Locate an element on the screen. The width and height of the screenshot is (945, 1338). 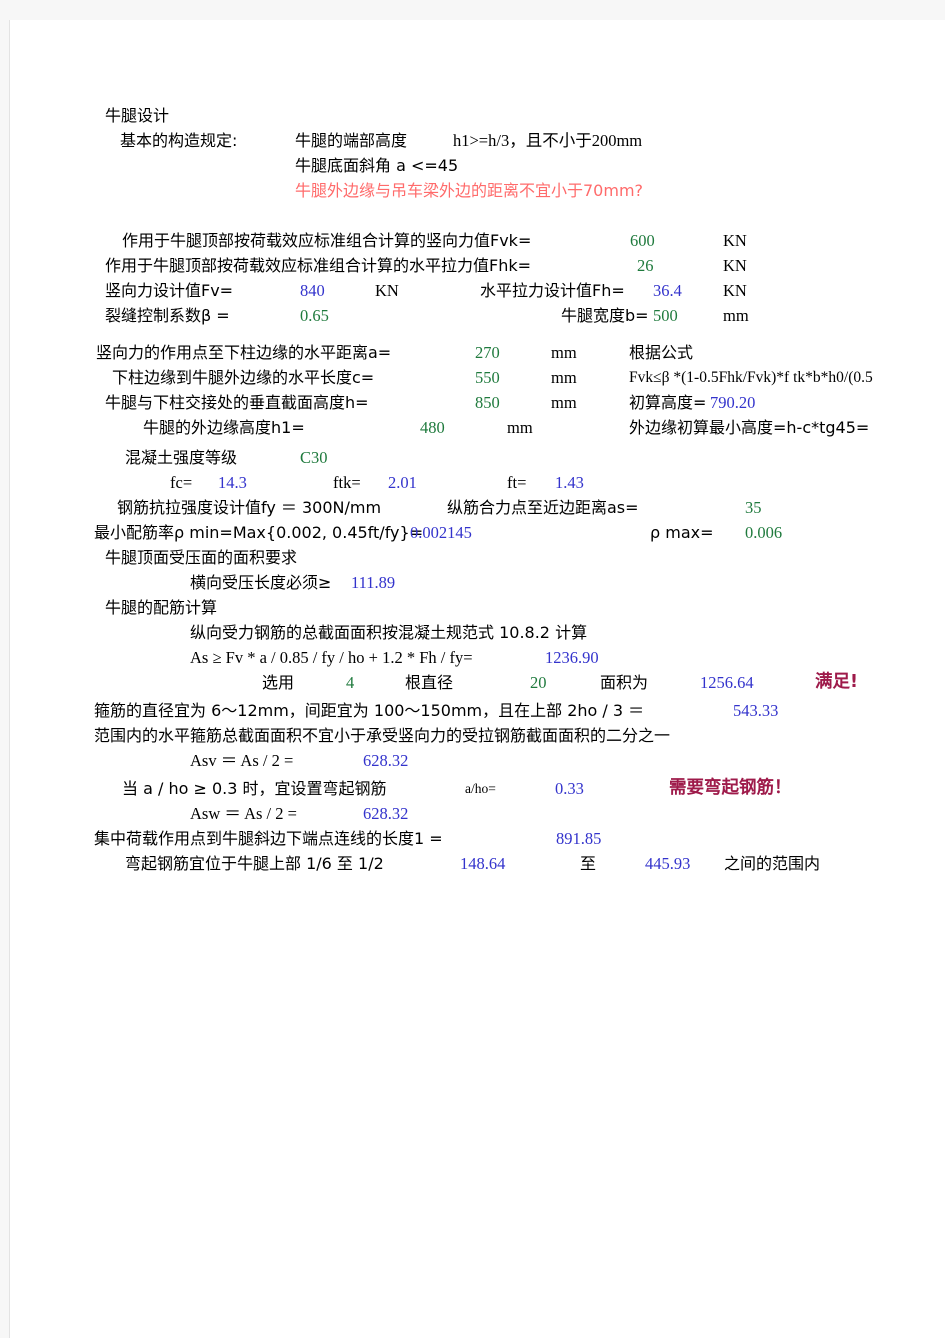
stirrup-2ho3-value: 543.33 is located at coordinates (756, 710).